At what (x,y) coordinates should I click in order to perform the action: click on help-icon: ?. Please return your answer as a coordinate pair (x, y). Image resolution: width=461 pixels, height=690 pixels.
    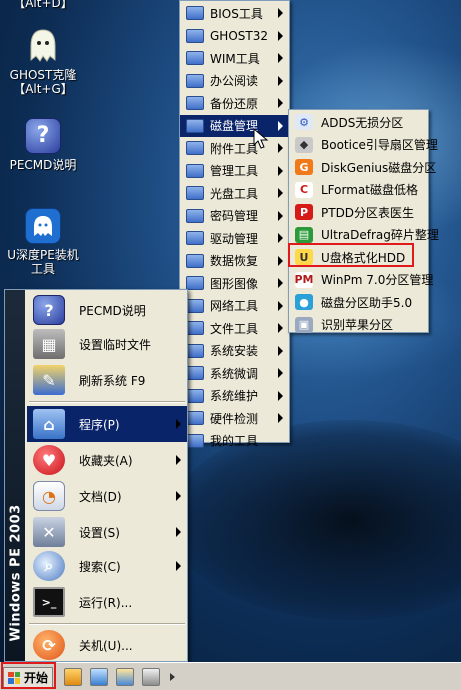
    Looking at the image, I should click on (43, 136).